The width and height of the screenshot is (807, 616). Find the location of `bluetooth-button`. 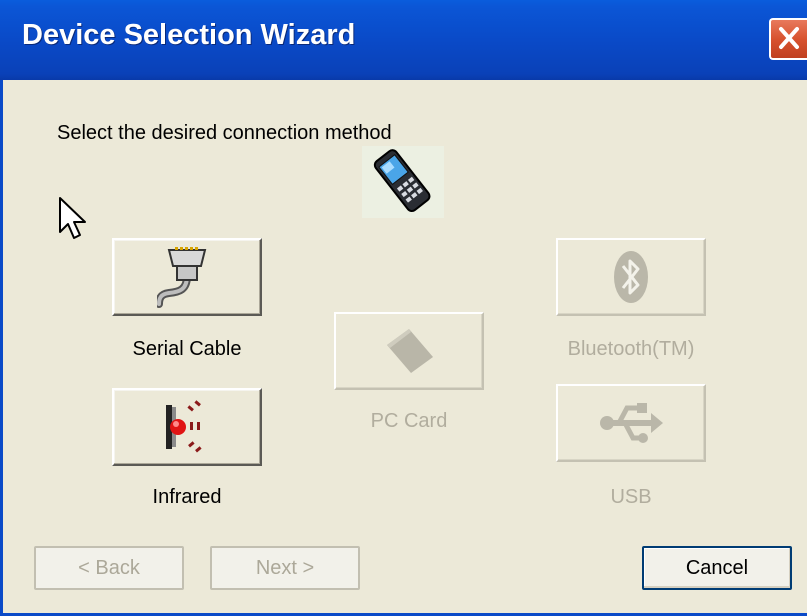

bluetooth-button is located at coordinates (631, 277).